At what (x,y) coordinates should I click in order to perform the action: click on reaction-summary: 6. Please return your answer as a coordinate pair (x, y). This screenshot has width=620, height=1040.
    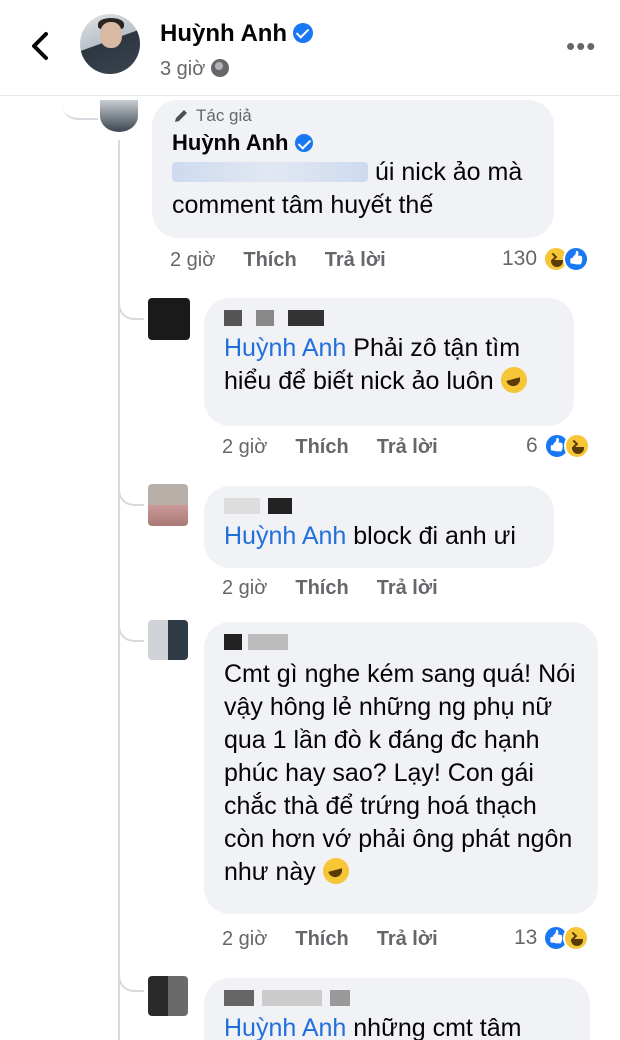
    Looking at the image, I should click on (558, 446).